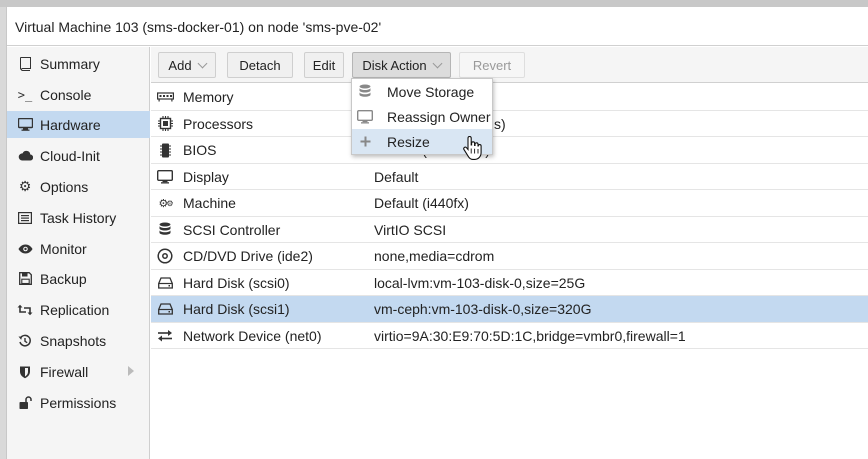 This screenshot has width=868, height=459. I want to click on sidebar-item-hardware: Hardware, so click(78, 124).